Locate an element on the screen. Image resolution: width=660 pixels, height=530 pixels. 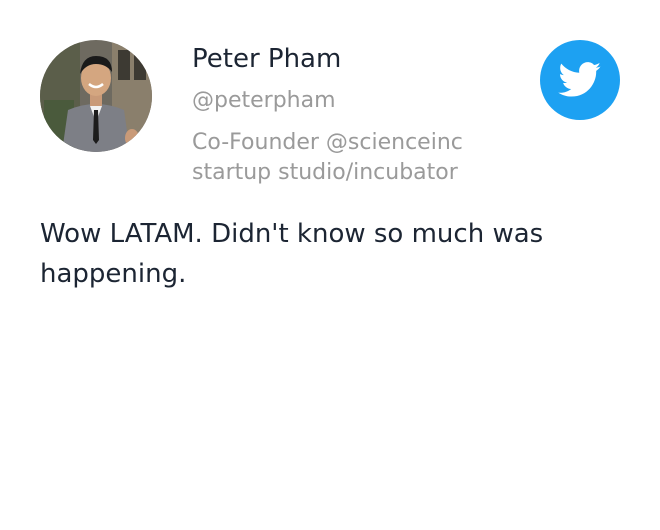
twitter-logo-button is located at coordinates (580, 80).